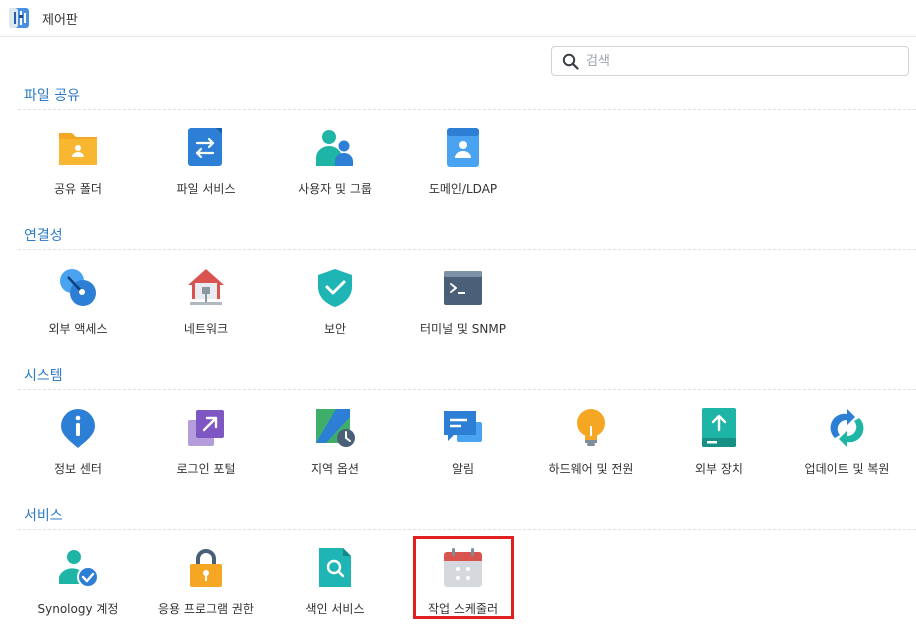 The height and width of the screenshot is (628, 916). What do you see at coordinates (591, 448) in the screenshot?
I see `tile-hardware-power: 하드웨어 및 전원` at bounding box center [591, 448].